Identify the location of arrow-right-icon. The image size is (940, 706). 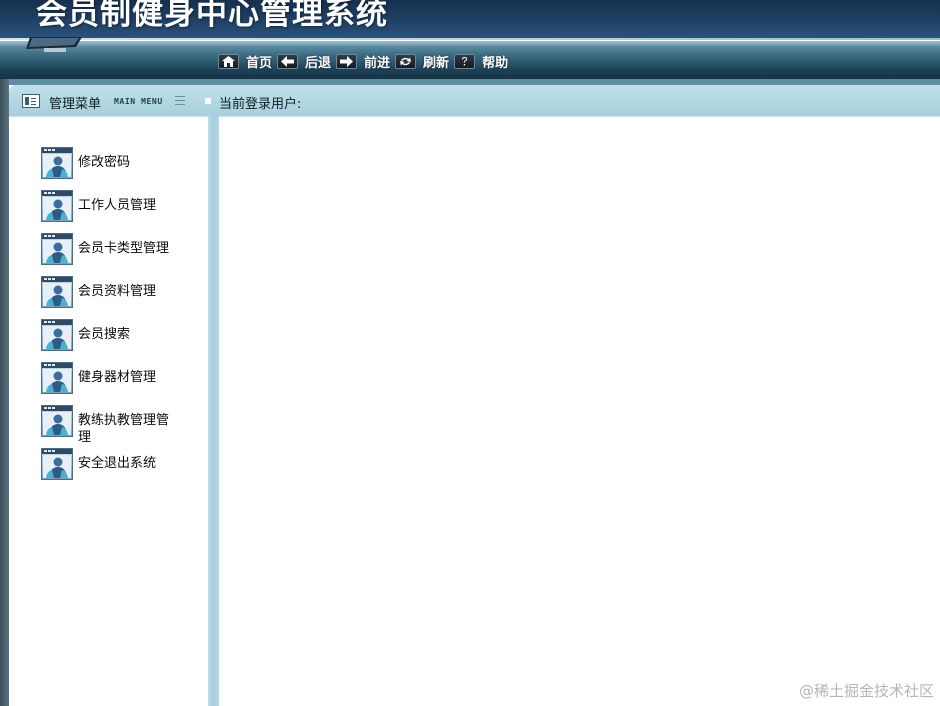
(347, 61).